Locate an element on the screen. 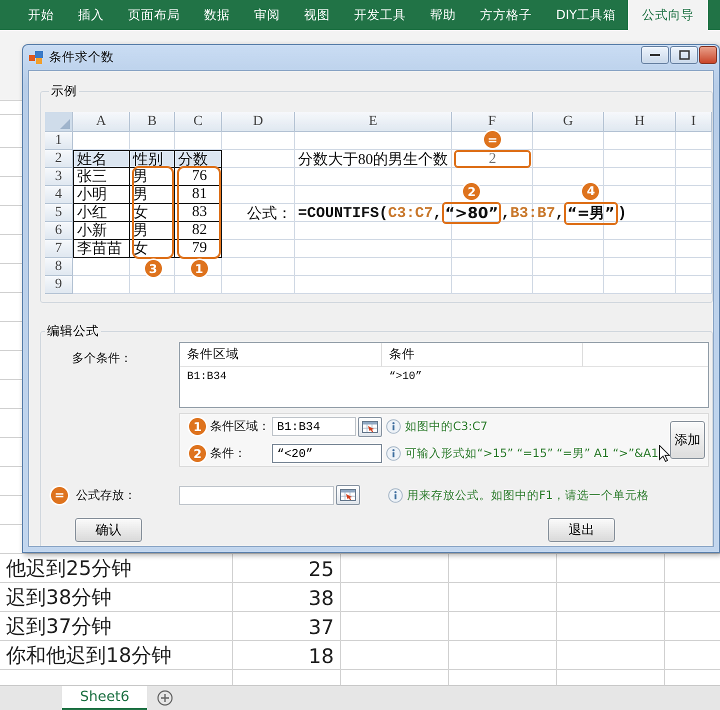  table-cell: 小红 is located at coordinates (101, 213).